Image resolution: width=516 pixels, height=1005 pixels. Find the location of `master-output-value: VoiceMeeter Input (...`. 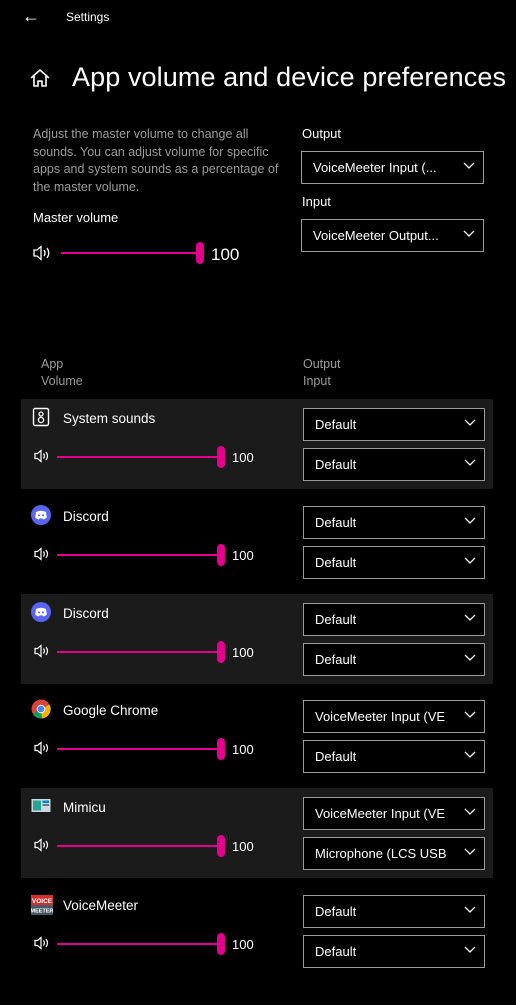

master-output-value: VoiceMeeter Input (... is located at coordinates (375, 167).